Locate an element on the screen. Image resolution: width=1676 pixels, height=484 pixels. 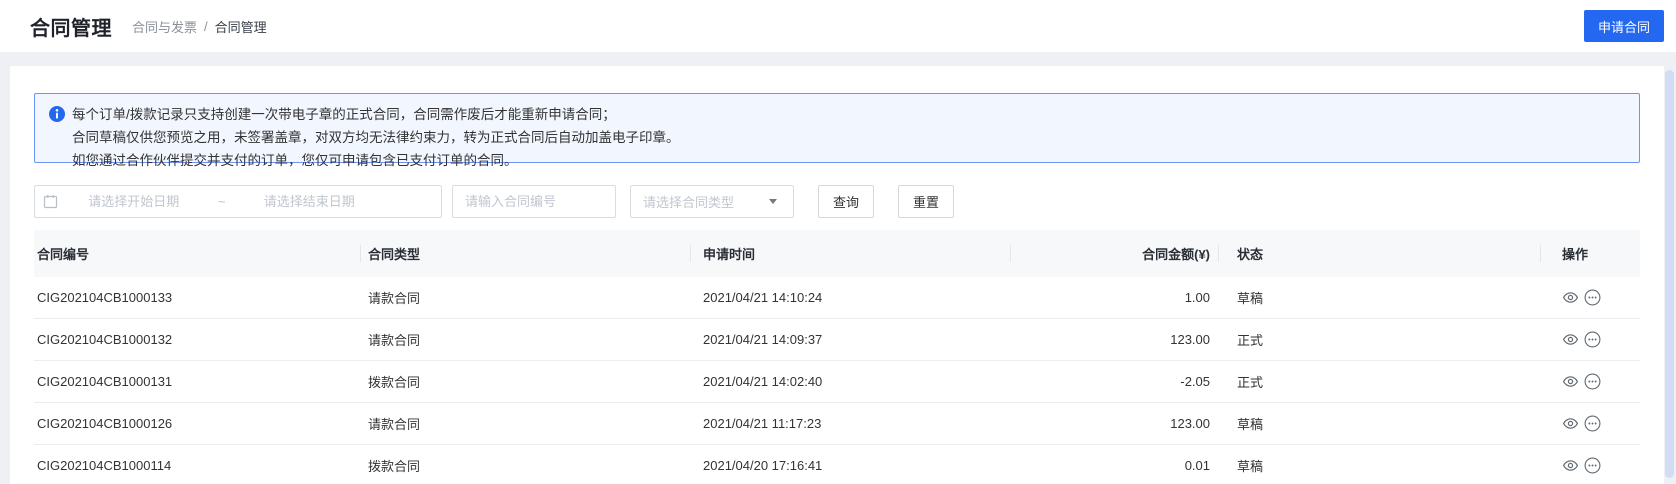
apply-contract-button: 申请合同 is located at coordinates (1624, 26).